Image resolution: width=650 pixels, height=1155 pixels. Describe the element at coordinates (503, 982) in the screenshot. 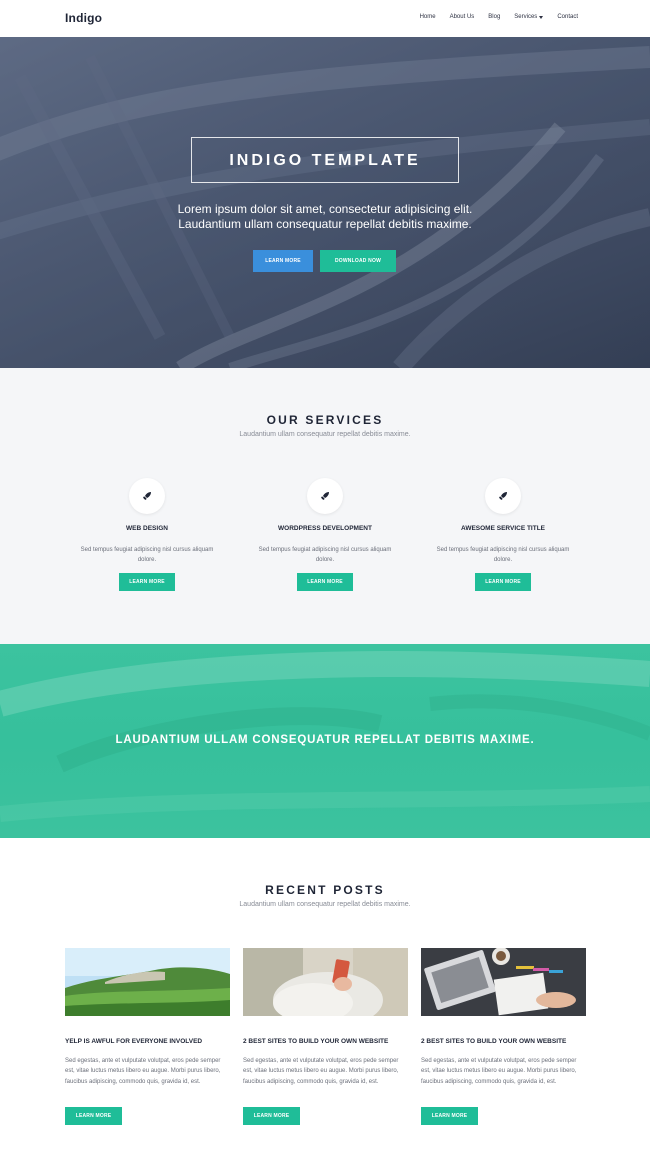

I see `post-image-desk` at that location.